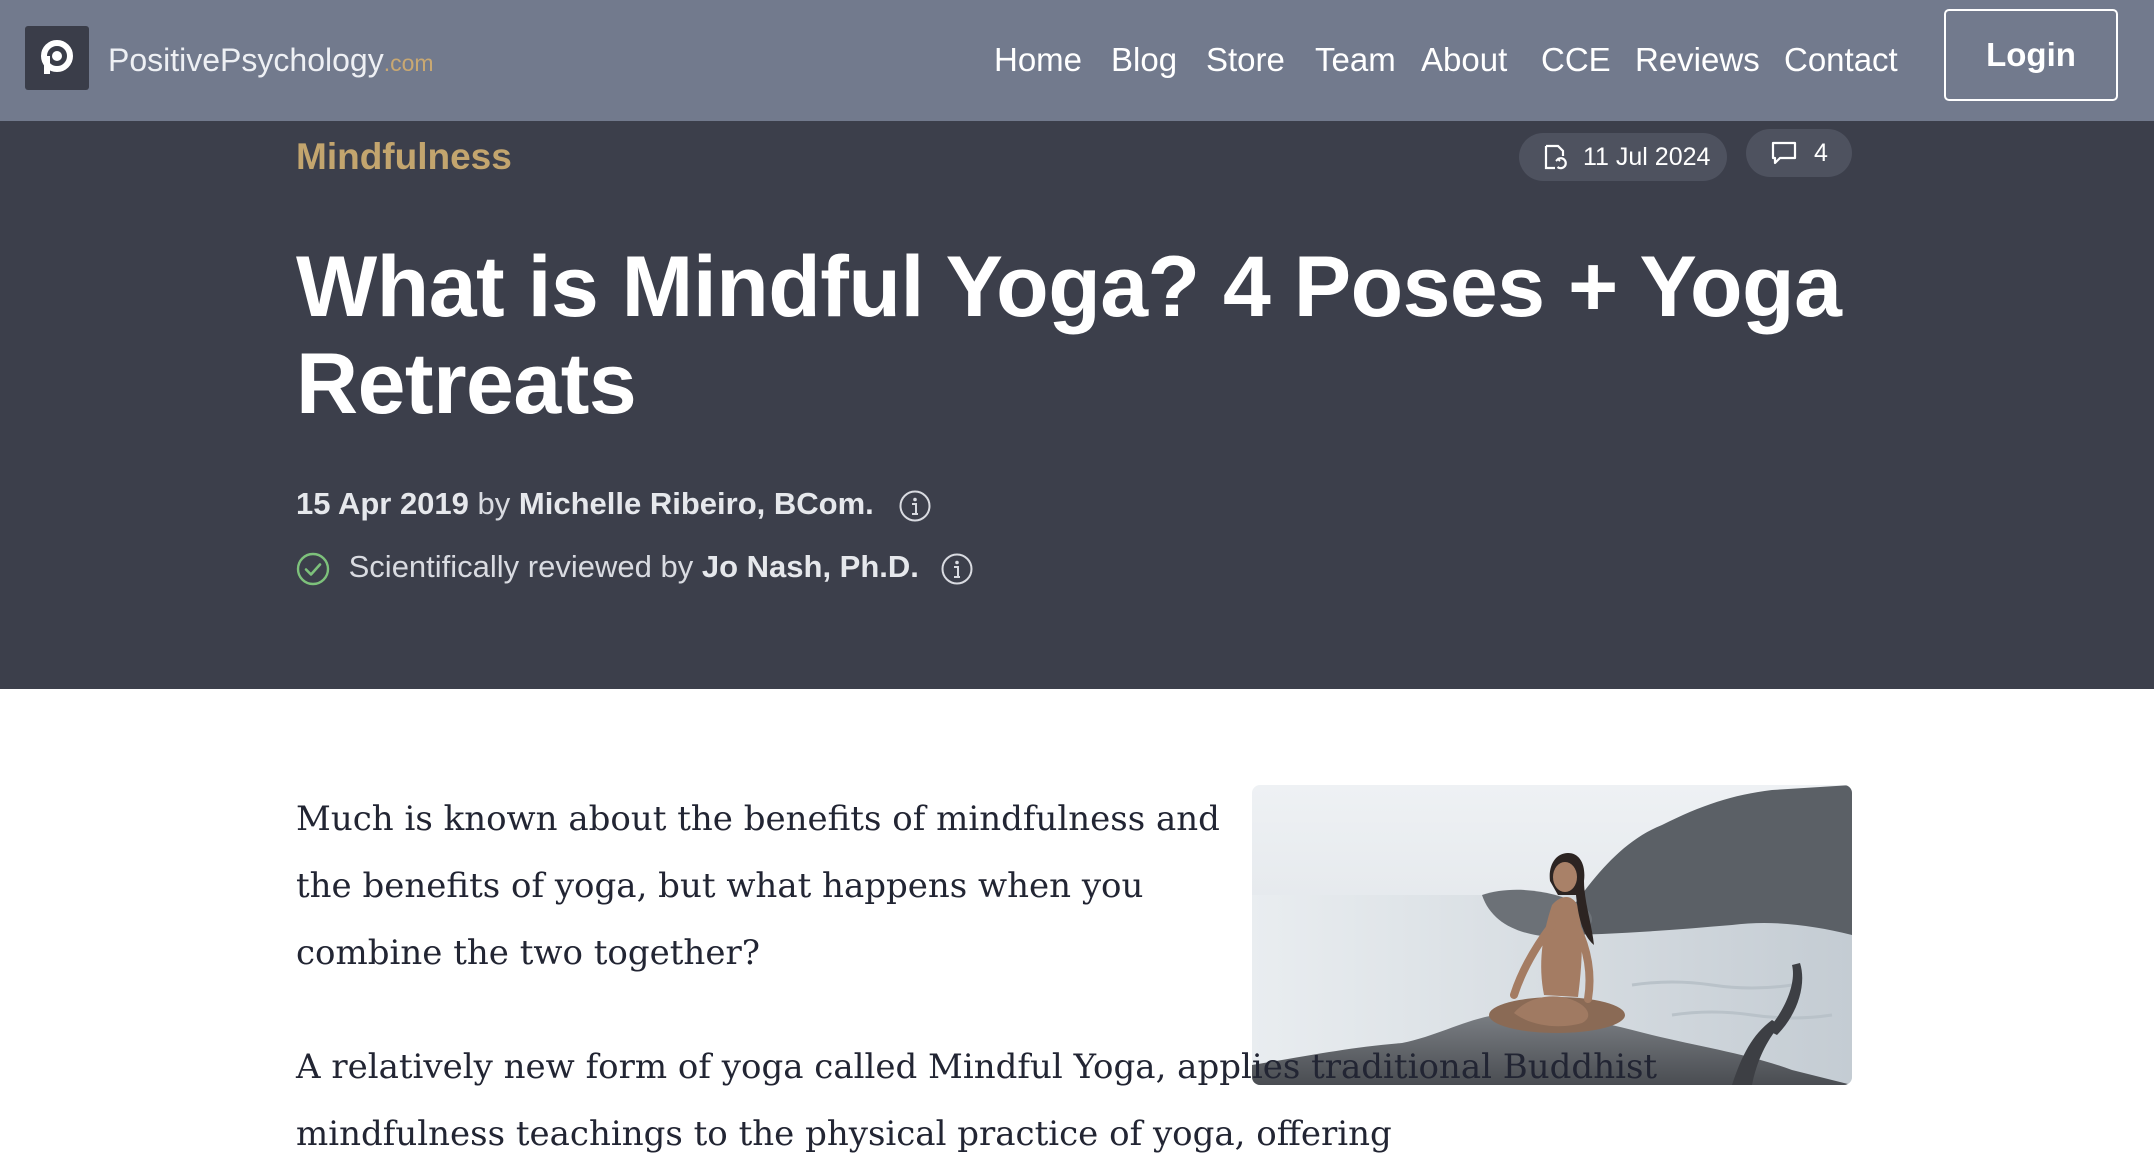 This screenshot has width=2154, height=1172. What do you see at coordinates (382, 503) in the screenshot?
I see `published-date: 15 Apr 2019` at bounding box center [382, 503].